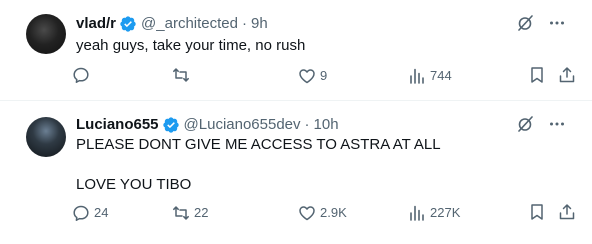 This screenshot has height=244, width=592. I want to click on tweet-actions: 24 22 2.9K 227K, so click(325, 213).